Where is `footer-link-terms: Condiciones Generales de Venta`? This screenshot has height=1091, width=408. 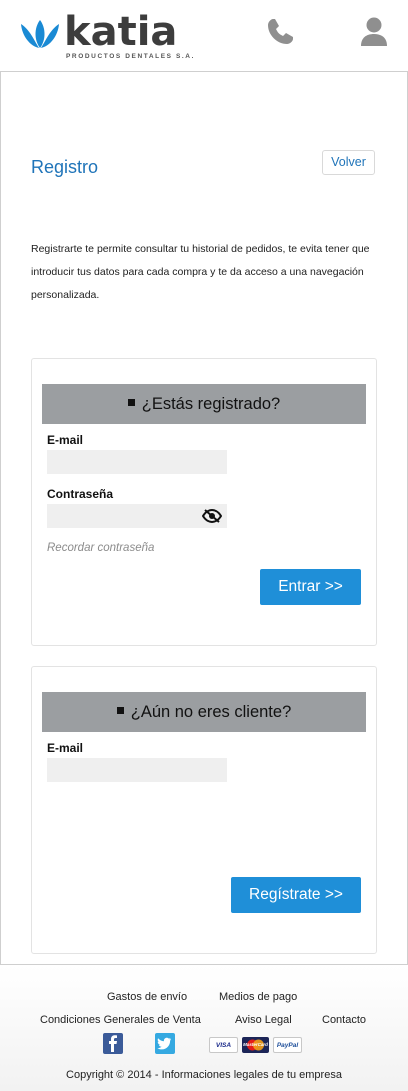 footer-link-terms: Condiciones Generales de Venta is located at coordinates (120, 1020).